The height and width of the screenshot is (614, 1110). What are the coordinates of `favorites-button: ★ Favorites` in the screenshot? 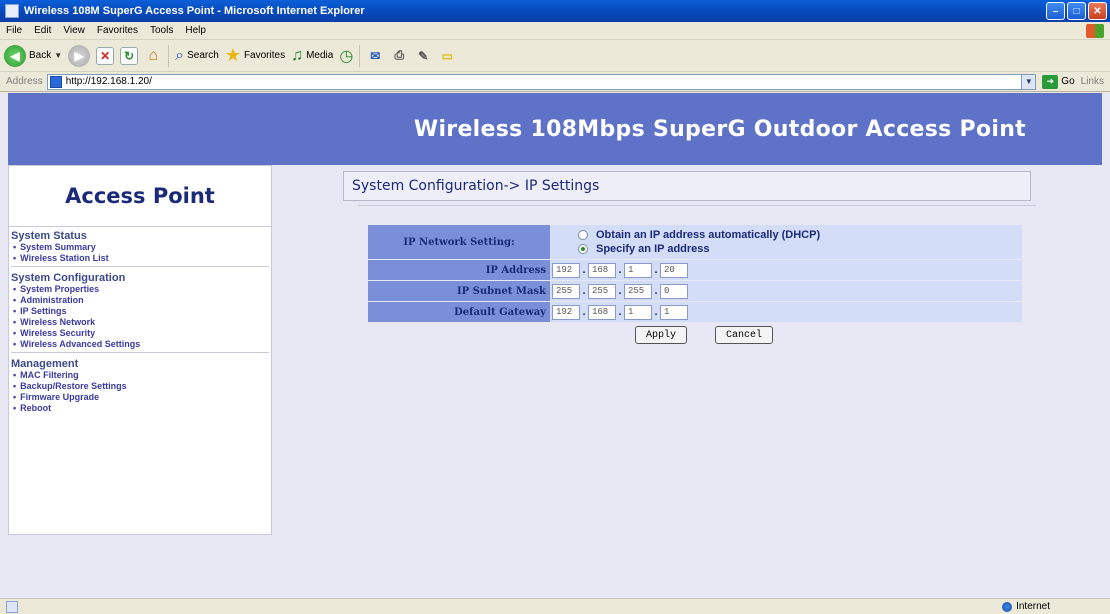 It's located at (255, 55).